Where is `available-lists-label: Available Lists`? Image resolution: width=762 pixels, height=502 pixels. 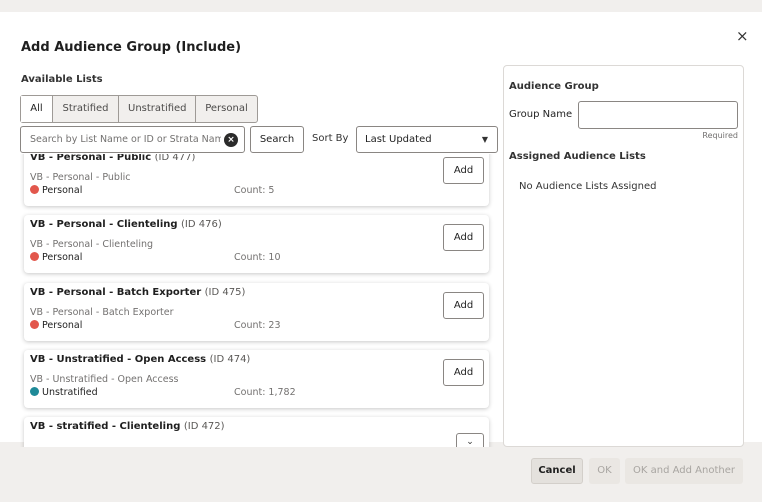
available-lists-label: Available Lists is located at coordinates (62, 79).